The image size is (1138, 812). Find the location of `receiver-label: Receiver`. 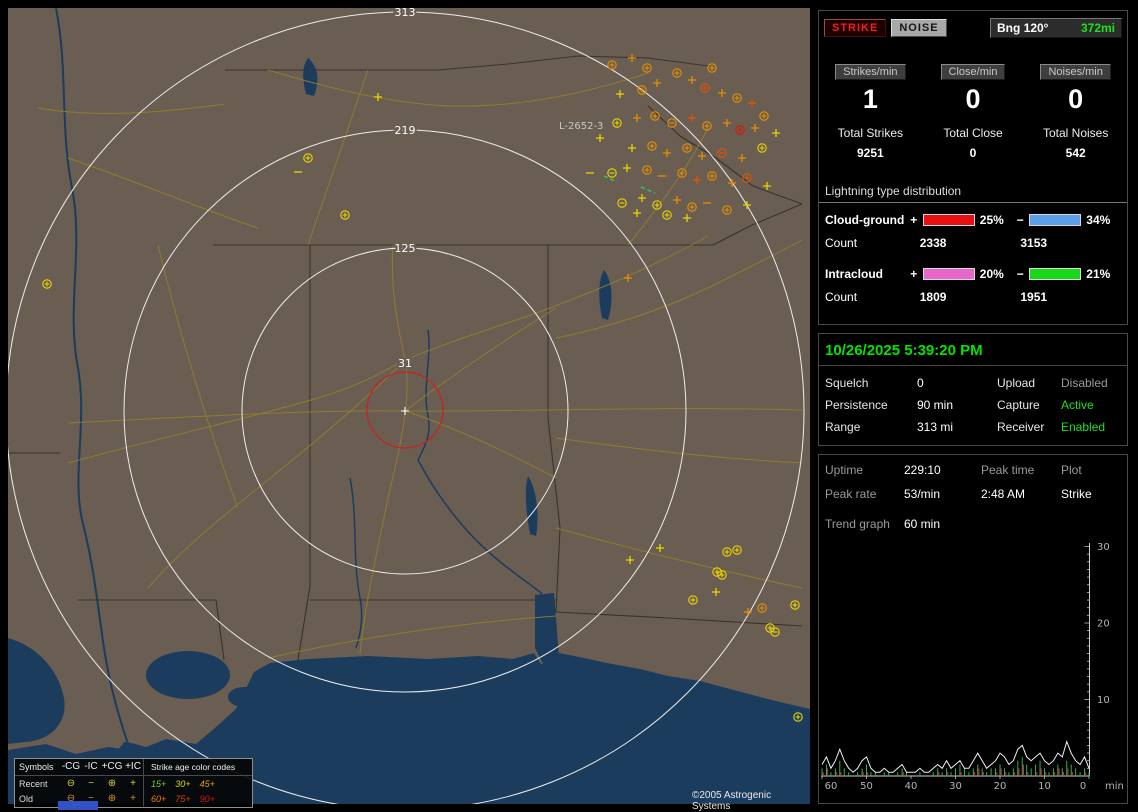

receiver-label: Receiver is located at coordinates (1021, 427).